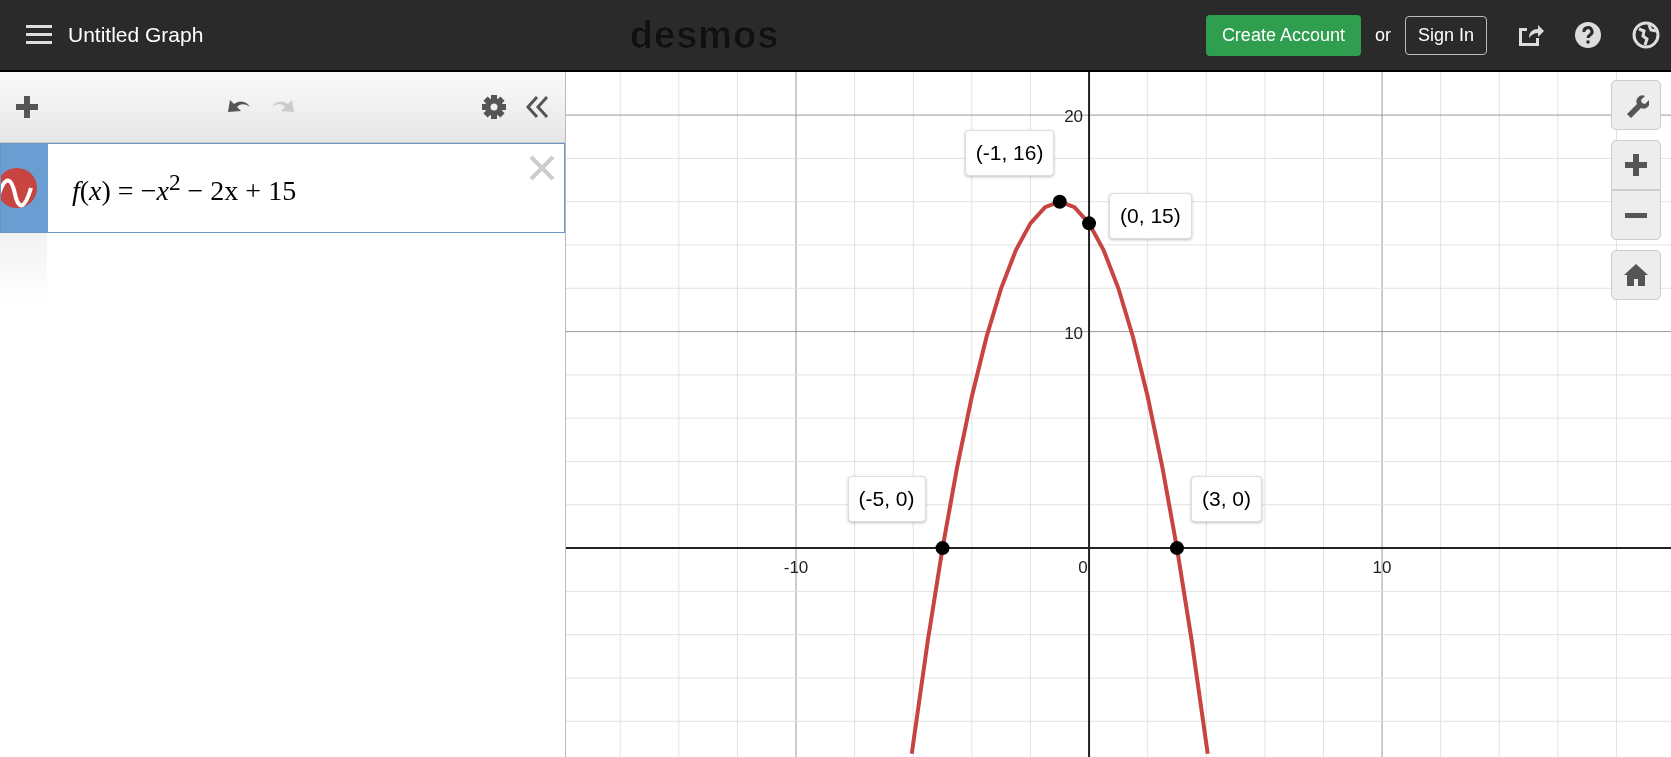 The width and height of the screenshot is (1671, 757). I want to click on point-label: (-1, 16), so click(1009, 152).